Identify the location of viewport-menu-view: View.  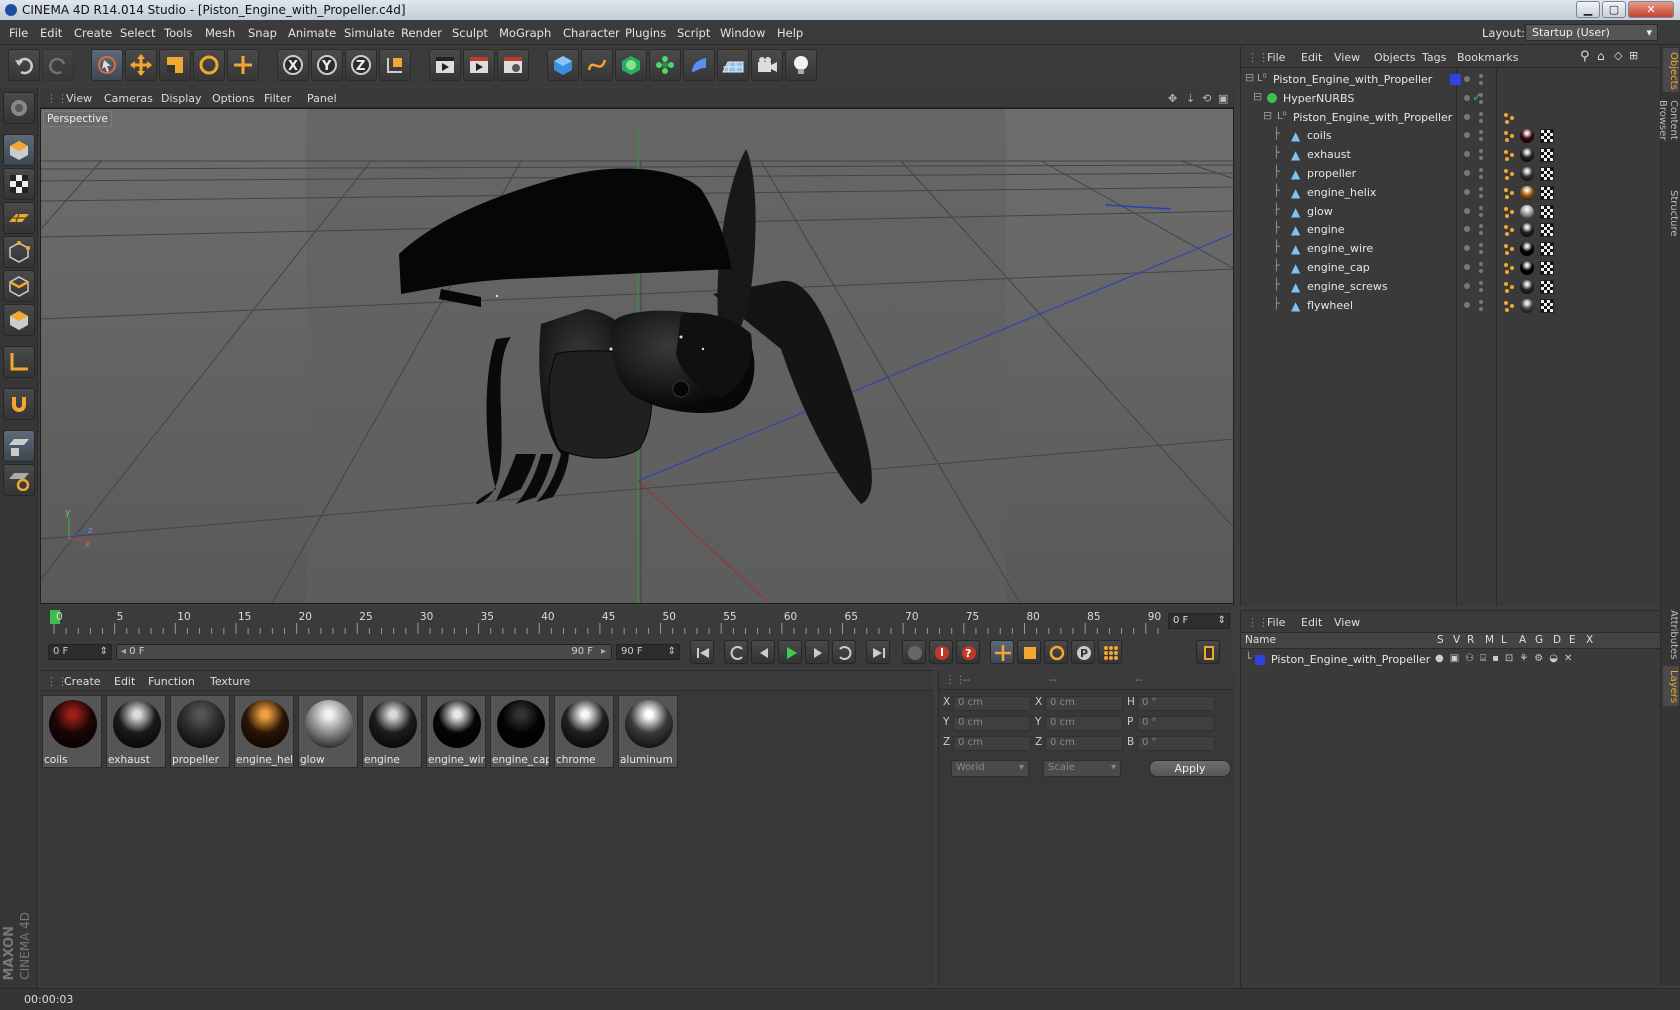
(79, 98).